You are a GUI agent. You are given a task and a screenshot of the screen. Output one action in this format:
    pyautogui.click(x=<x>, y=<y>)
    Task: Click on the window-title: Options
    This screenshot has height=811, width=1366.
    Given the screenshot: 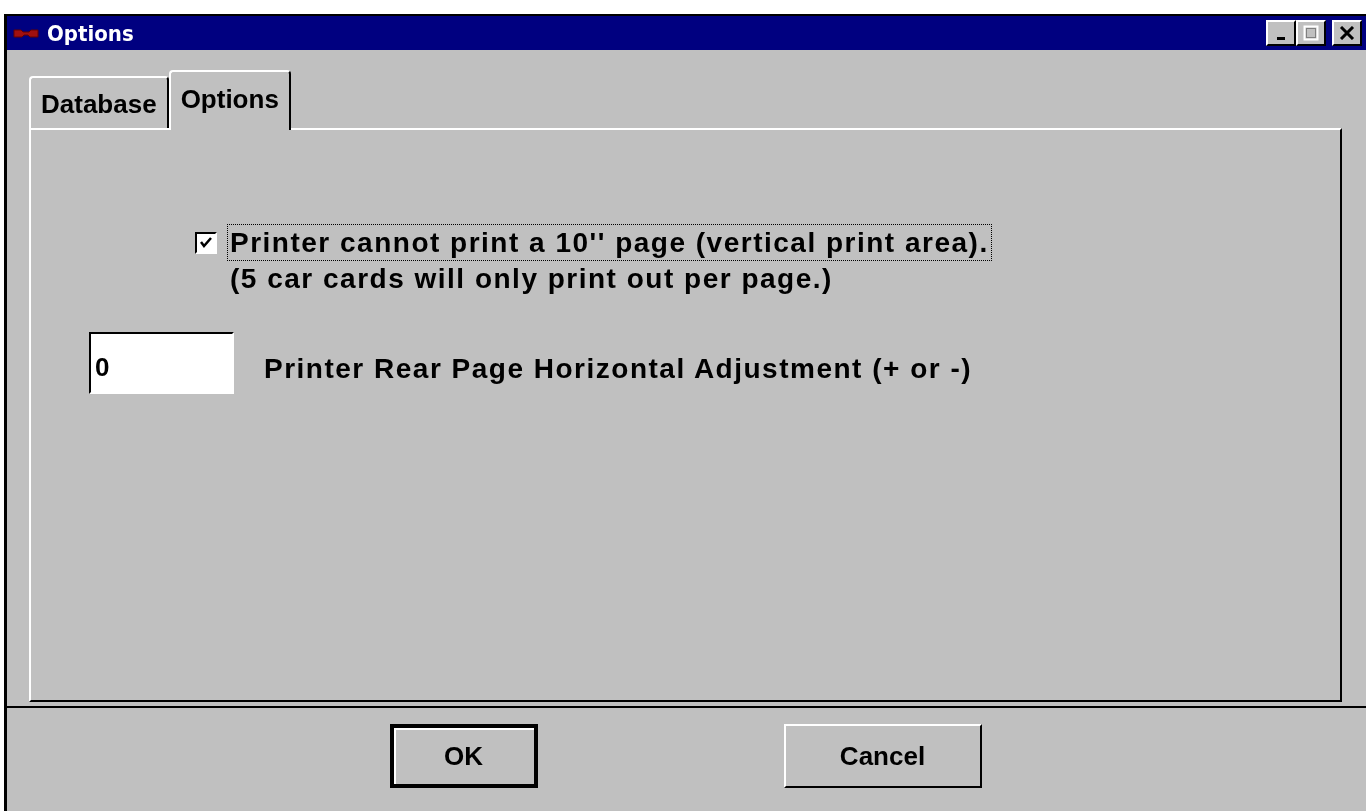 What is the action you would take?
    pyautogui.click(x=90, y=33)
    